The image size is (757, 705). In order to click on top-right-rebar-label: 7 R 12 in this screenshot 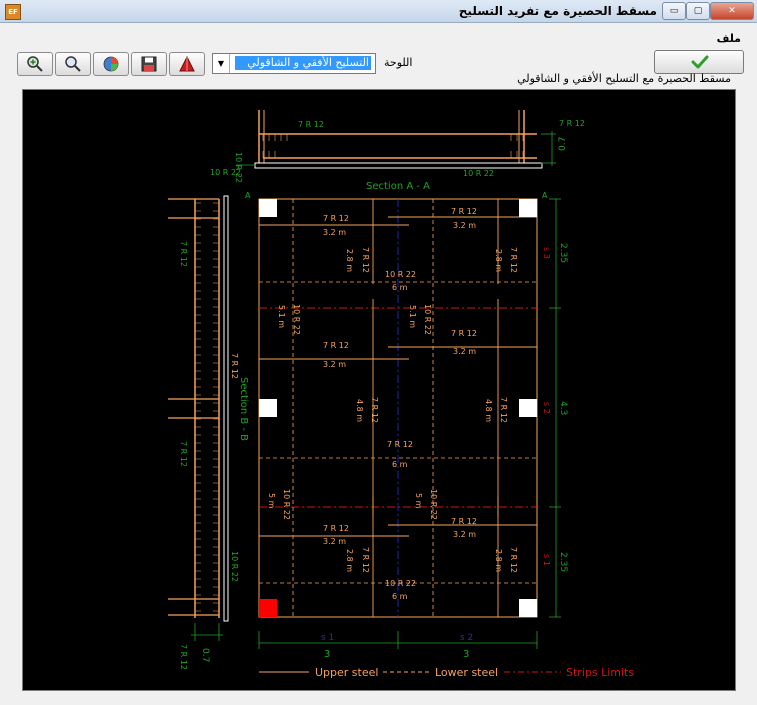, I will do `click(572, 123)`.